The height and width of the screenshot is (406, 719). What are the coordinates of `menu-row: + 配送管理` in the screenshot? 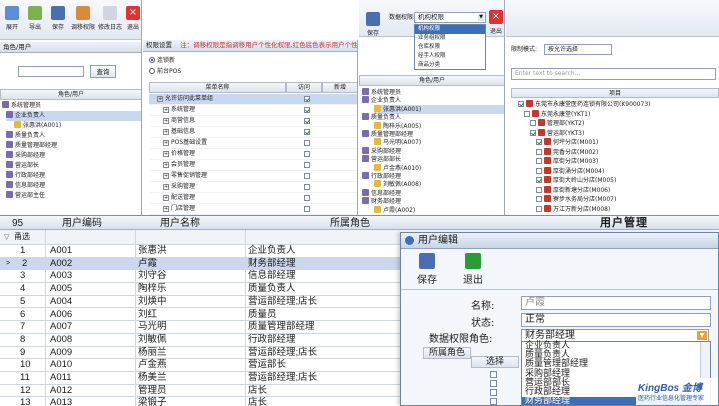 It's located at (253, 198).